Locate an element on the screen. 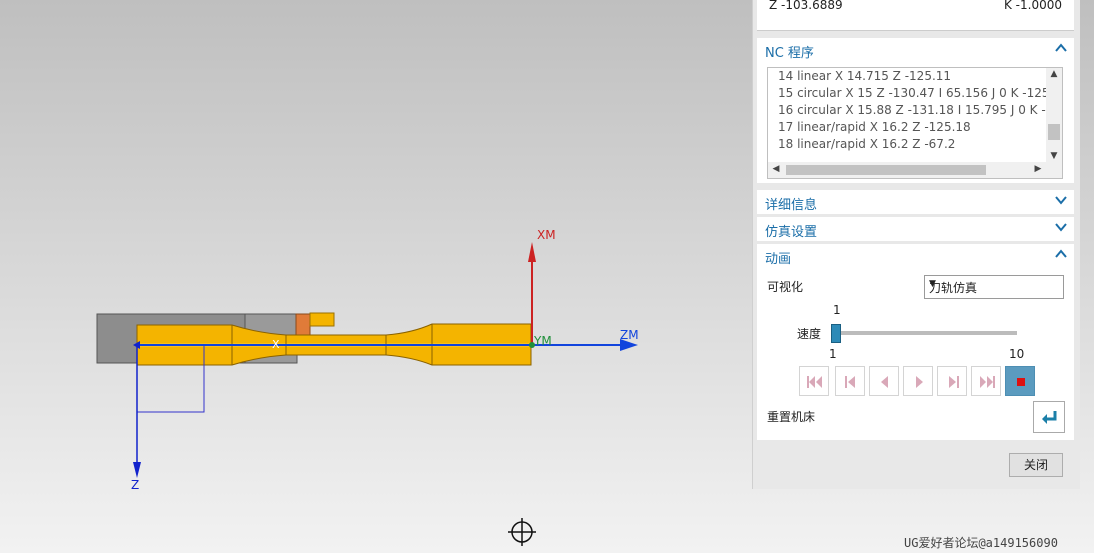 The width and height of the screenshot is (1094, 553). step-forward-icon is located at coordinates (954, 382).